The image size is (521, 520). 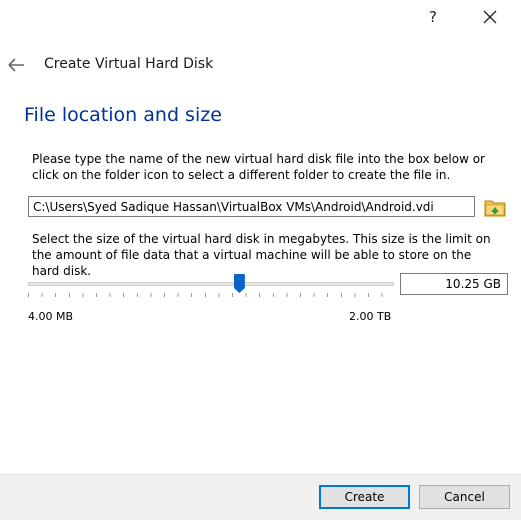 I want to click on page-title: File location and size, so click(x=123, y=115).